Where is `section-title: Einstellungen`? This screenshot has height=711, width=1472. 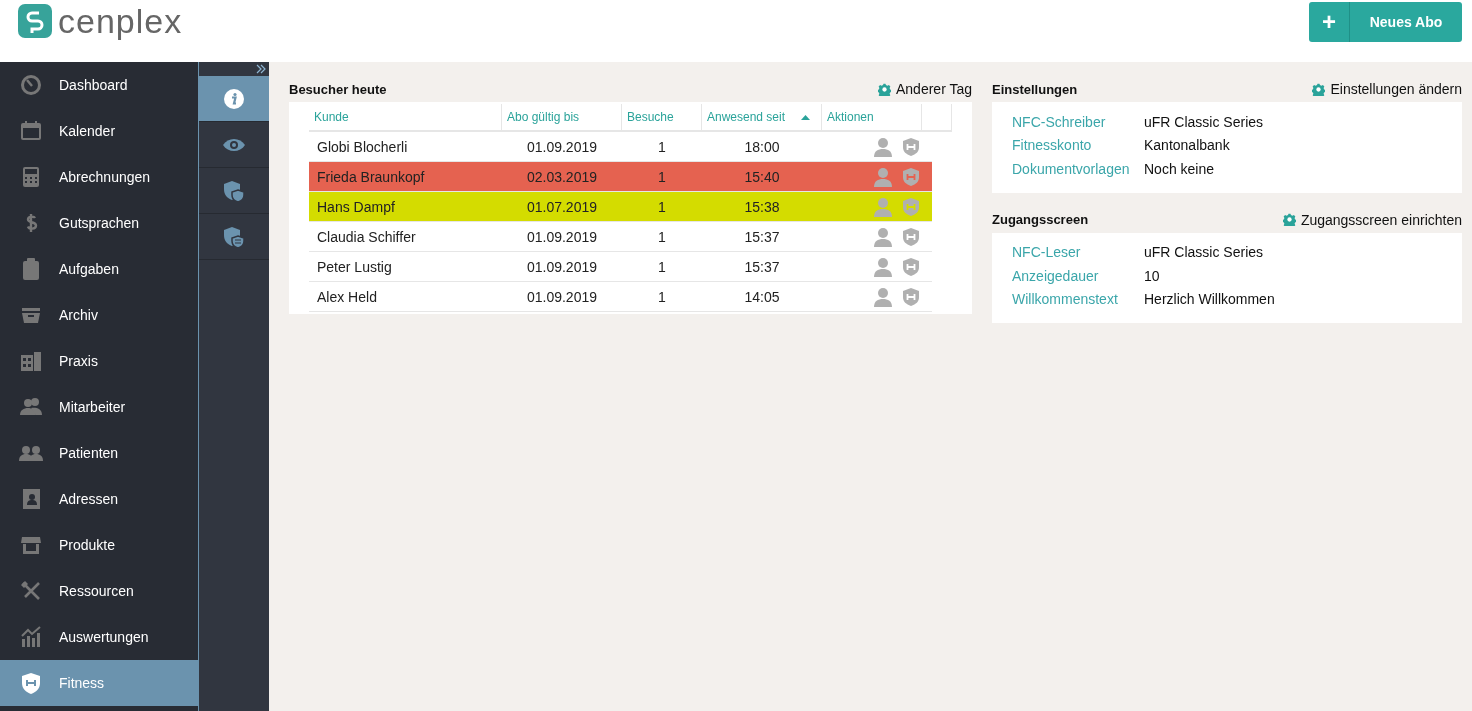
section-title: Einstellungen is located at coordinates (1035, 89).